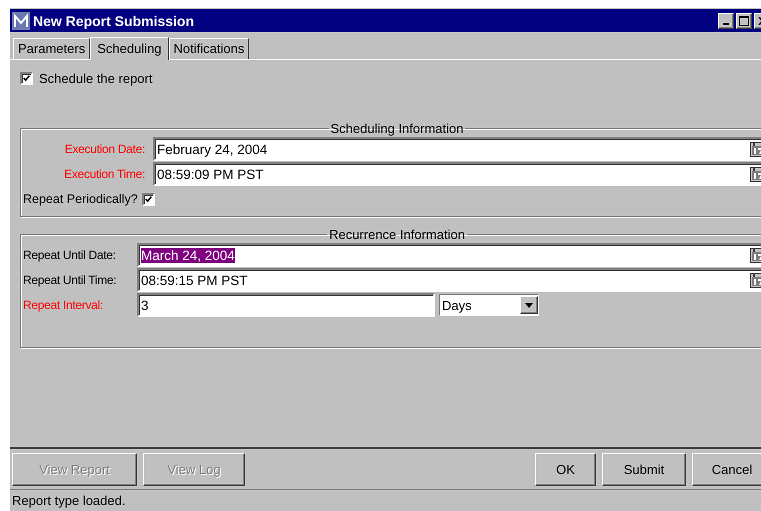 This screenshot has width=761, height=511. Describe the element at coordinates (529, 305) in the screenshot. I see `dropdown-arrow-icon` at that location.